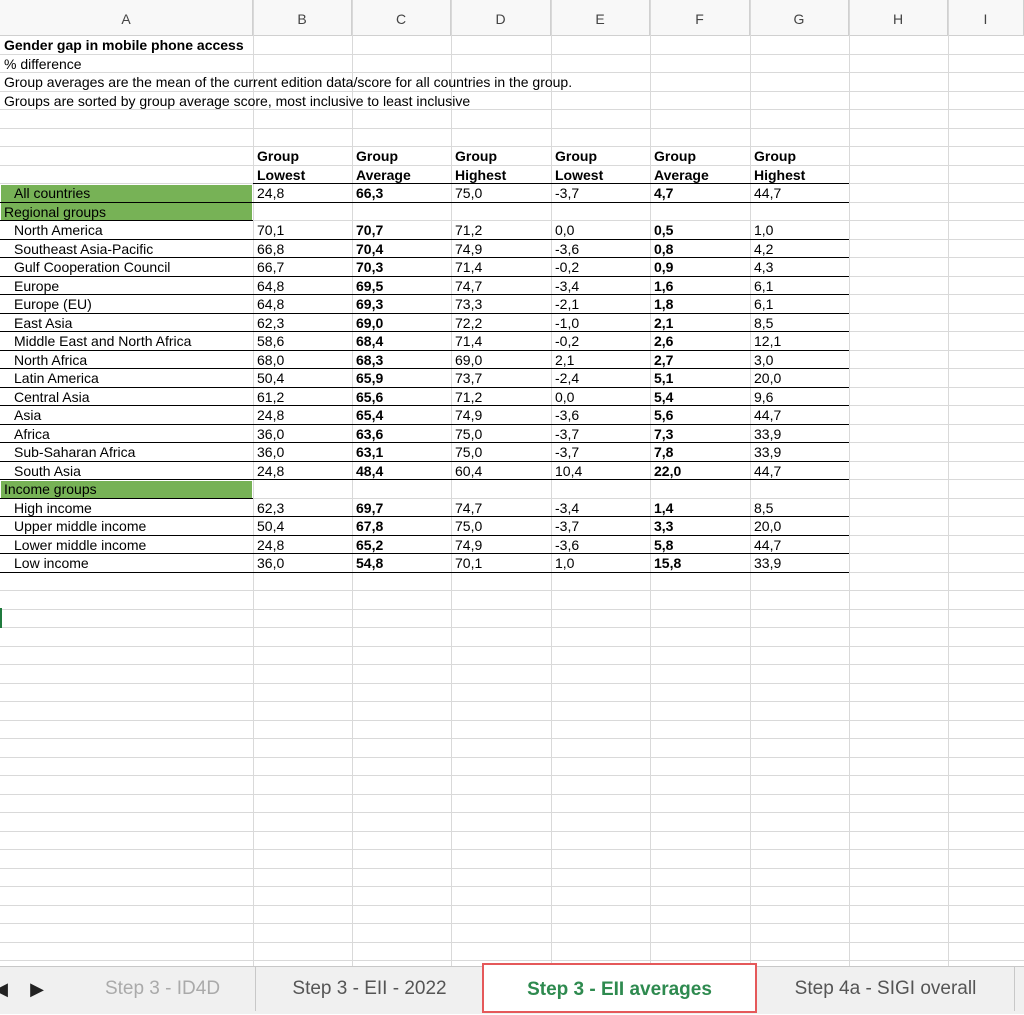 The width and height of the screenshot is (1024, 1015). Describe the element at coordinates (55, 212) in the screenshot. I see `section-label: Regional groups` at that location.